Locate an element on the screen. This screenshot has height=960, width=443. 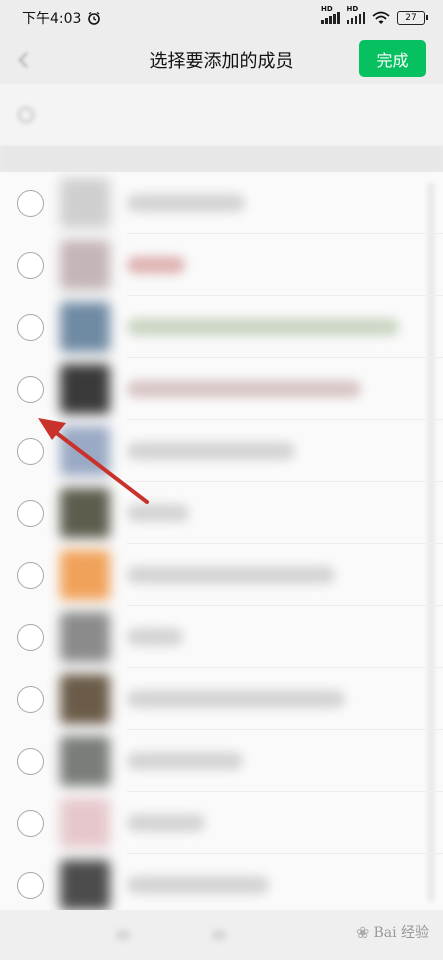
page-title: 选择要添加的成员 is located at coordinates (221, 61).